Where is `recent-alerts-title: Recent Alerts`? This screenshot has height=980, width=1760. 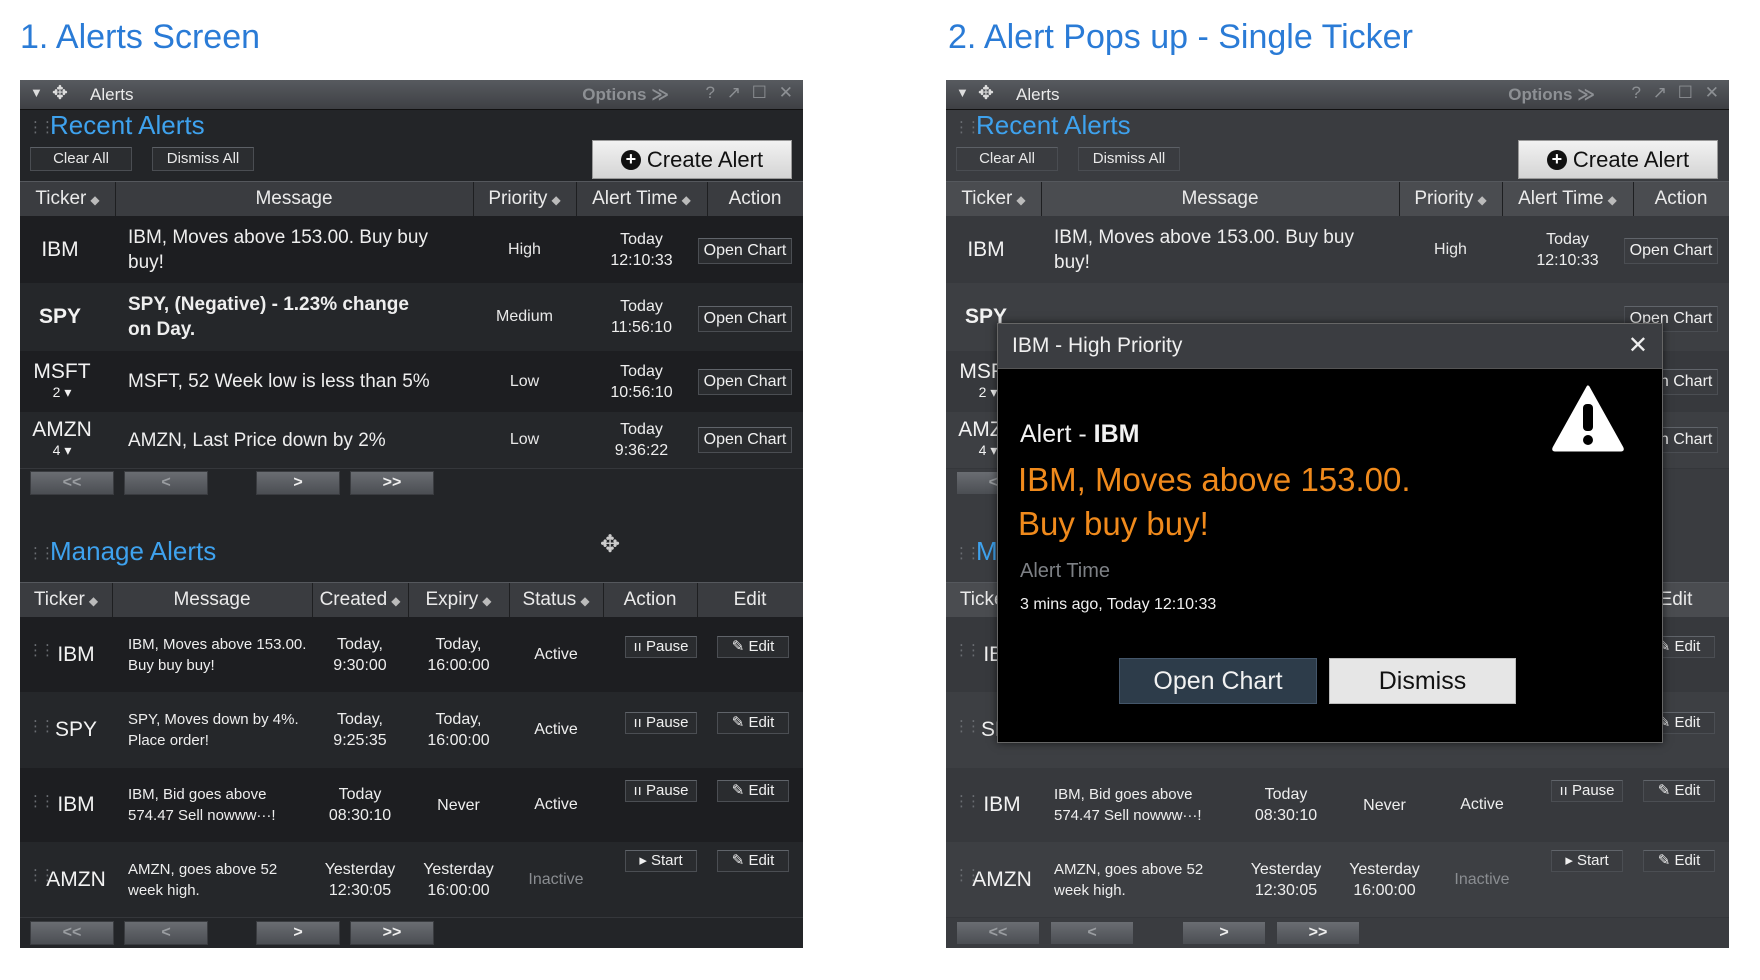 recent-alerts-title: Recent Alerts is located at coordinates (1053, 125).